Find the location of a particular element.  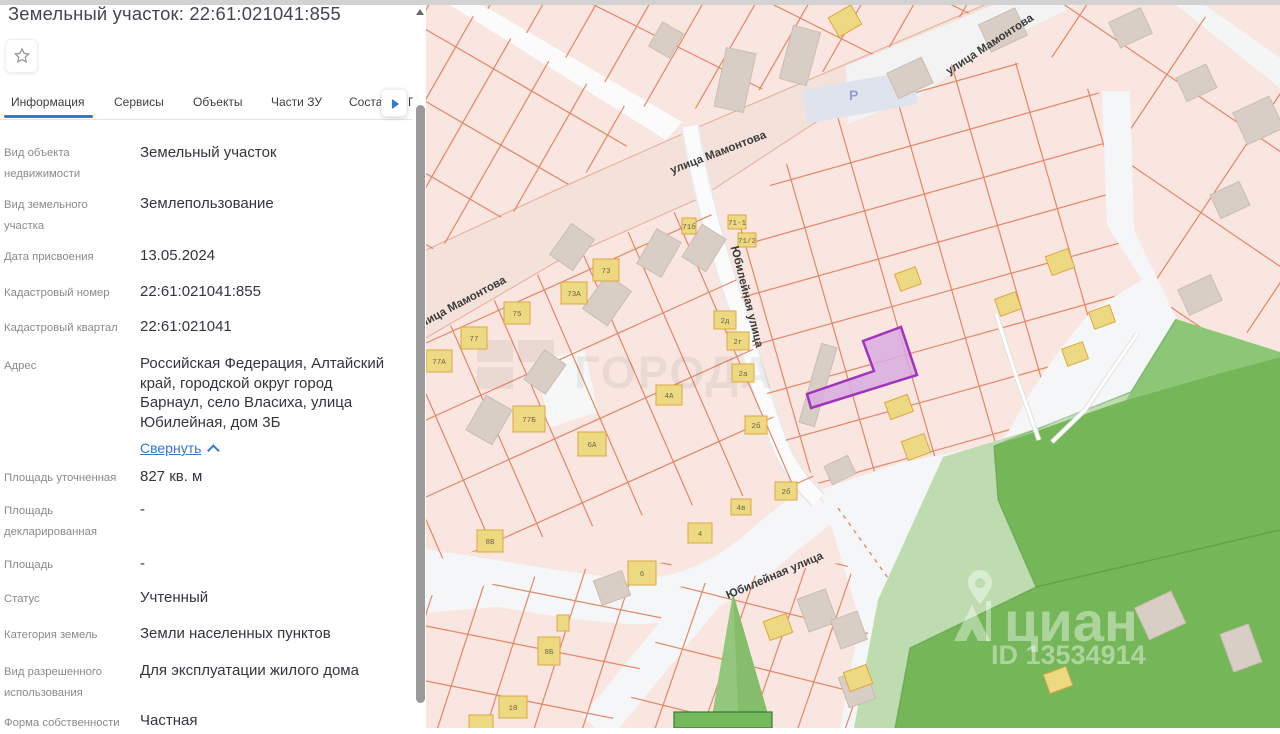

svg-text: 73 is located at coordinates (606, 272).